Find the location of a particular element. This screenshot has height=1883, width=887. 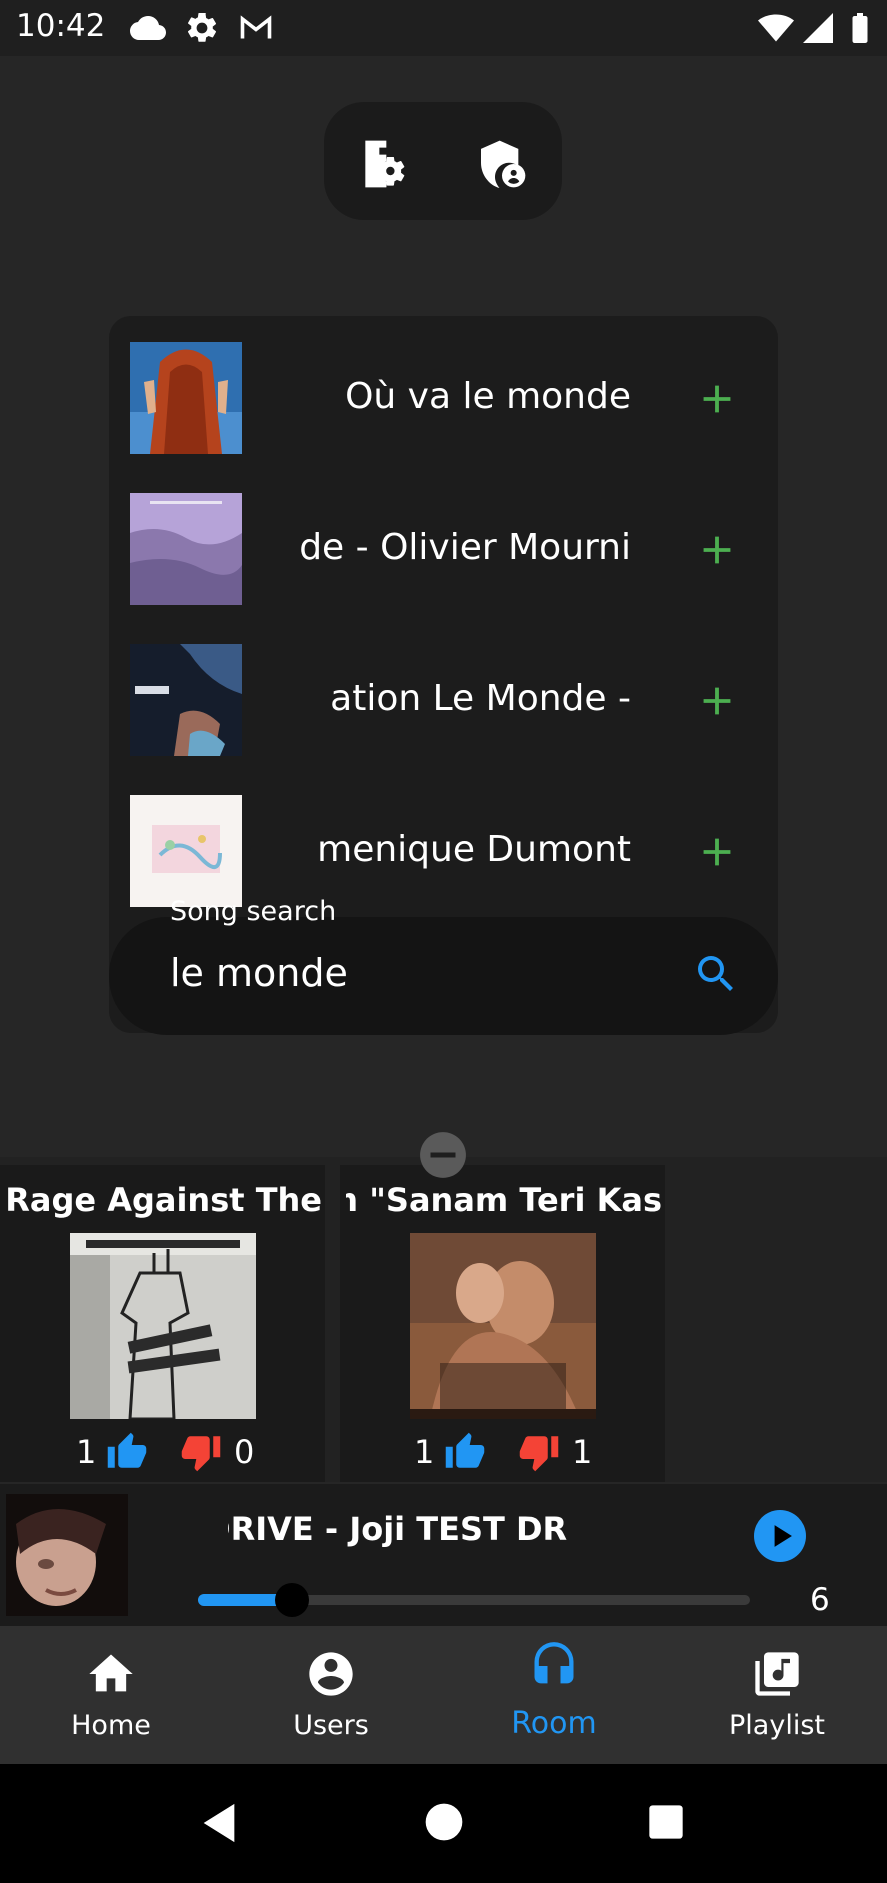

search-field-label: Song search is located at coordinates (253, 911).